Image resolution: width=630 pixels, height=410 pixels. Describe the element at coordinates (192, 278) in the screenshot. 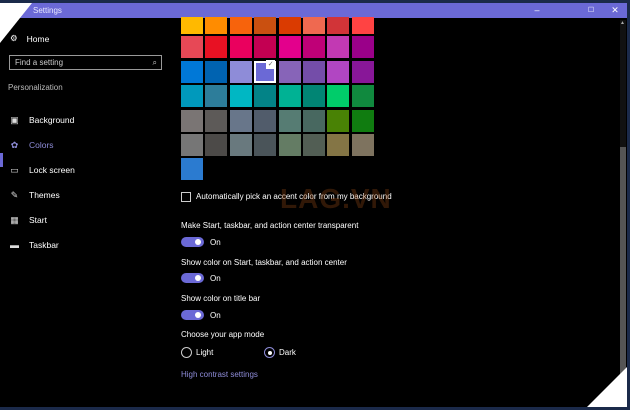

I see `show-start-toggle` at that location.